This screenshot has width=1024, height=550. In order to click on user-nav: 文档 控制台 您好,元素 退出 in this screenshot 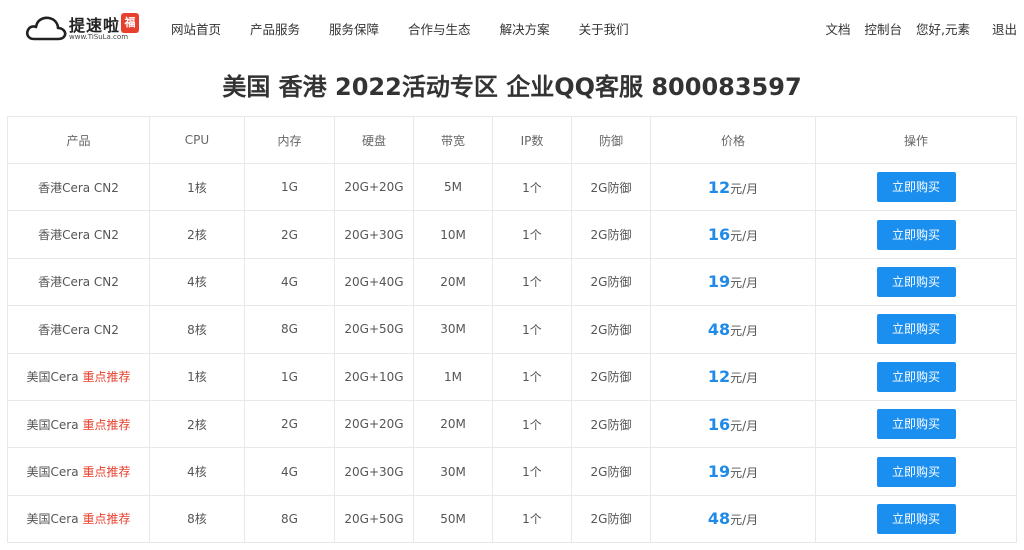, I will do `click(914, 28)`.